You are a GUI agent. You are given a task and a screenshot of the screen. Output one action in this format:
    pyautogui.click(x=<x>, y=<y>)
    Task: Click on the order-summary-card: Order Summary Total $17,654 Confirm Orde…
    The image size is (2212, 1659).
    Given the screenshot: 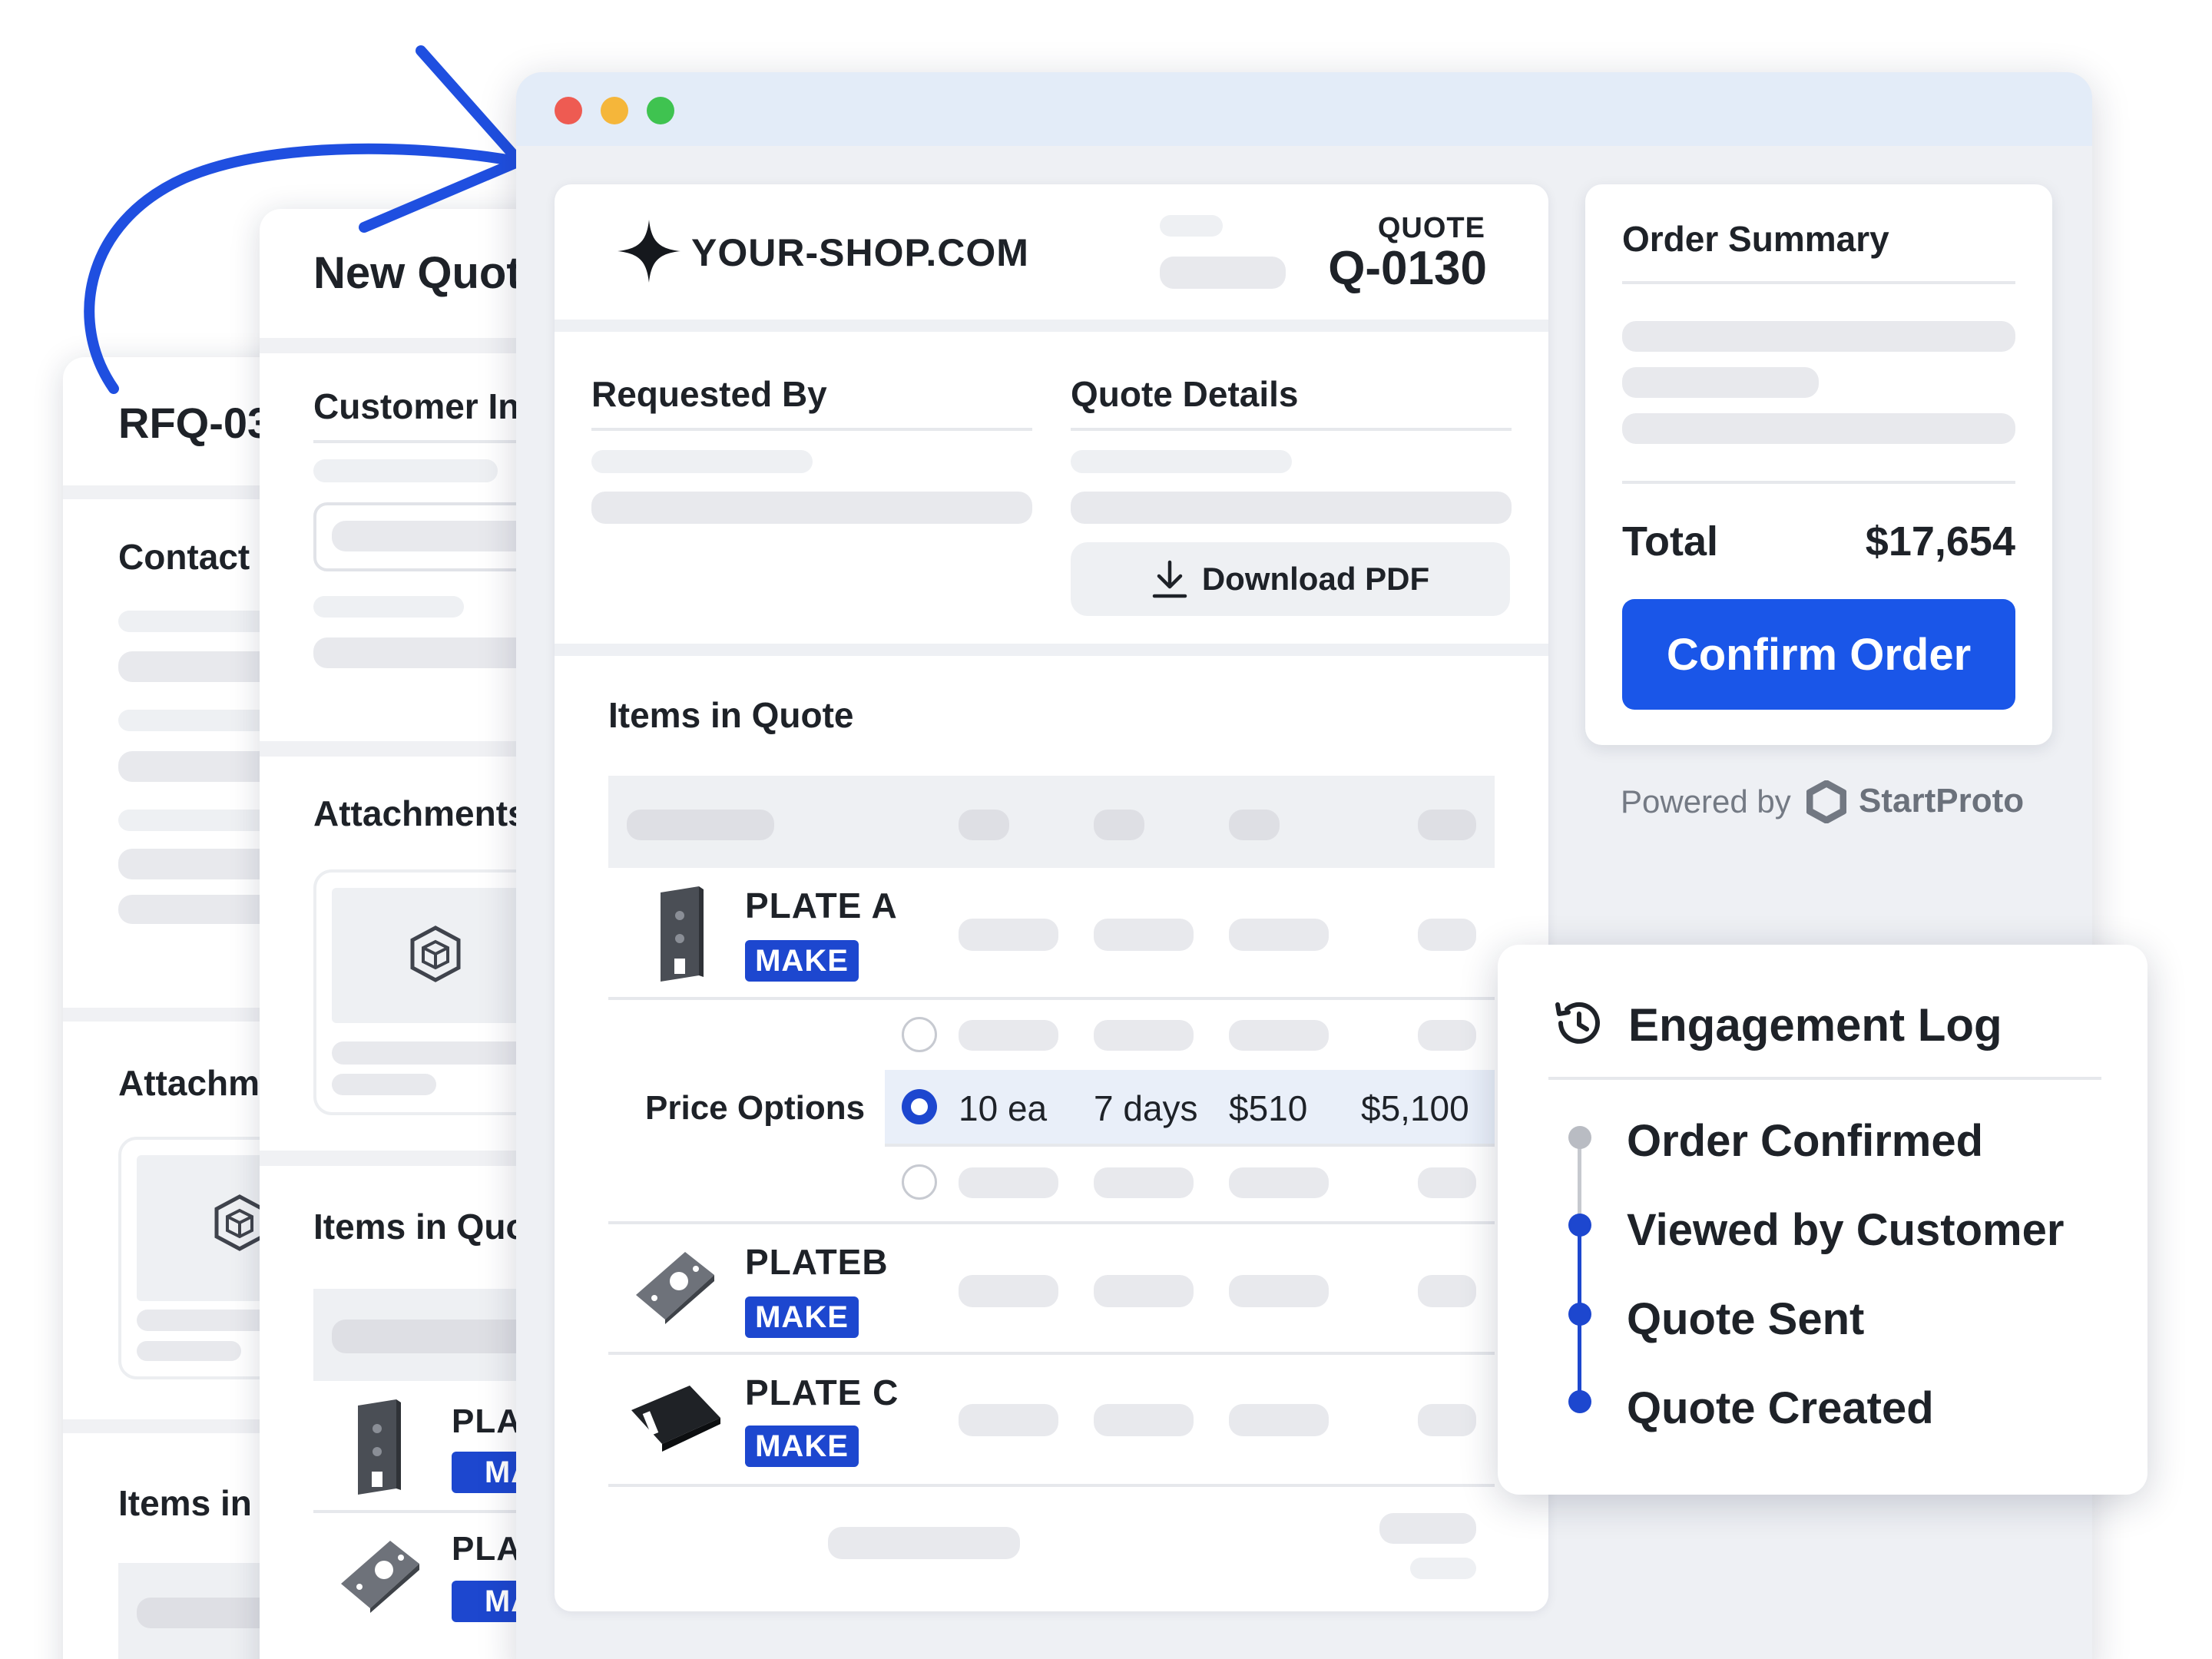 What is the action you would take?
    pyautogui.click(x=1819, y=464)
    